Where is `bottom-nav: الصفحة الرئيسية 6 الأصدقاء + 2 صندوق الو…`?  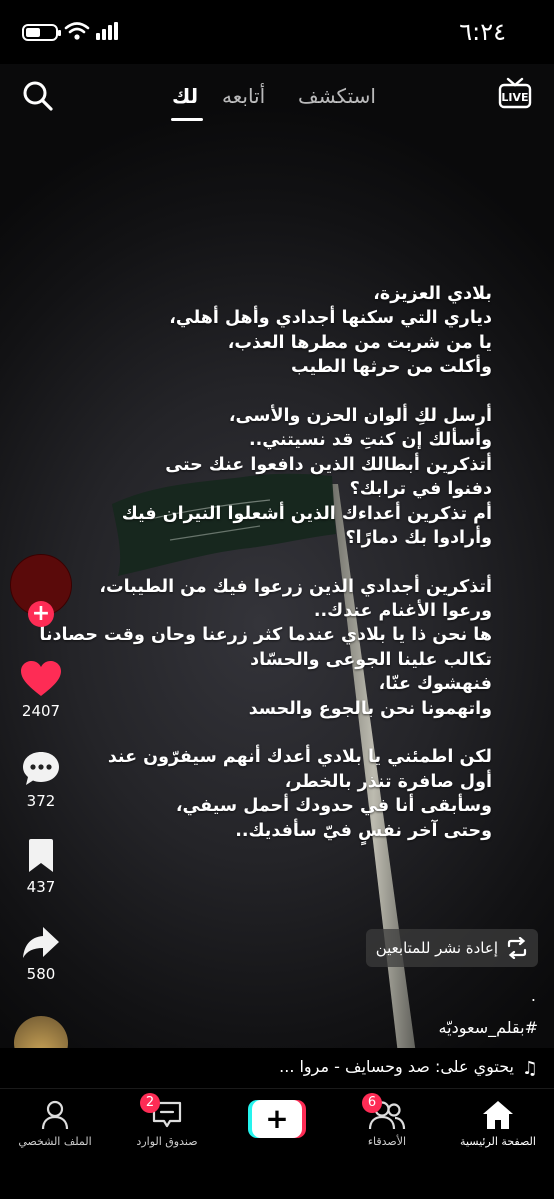 bottom-nav: الصفحة الرئيسية 6 الأصدقاء + 2 صندوق الو… is located at coordinates (277, 1143).